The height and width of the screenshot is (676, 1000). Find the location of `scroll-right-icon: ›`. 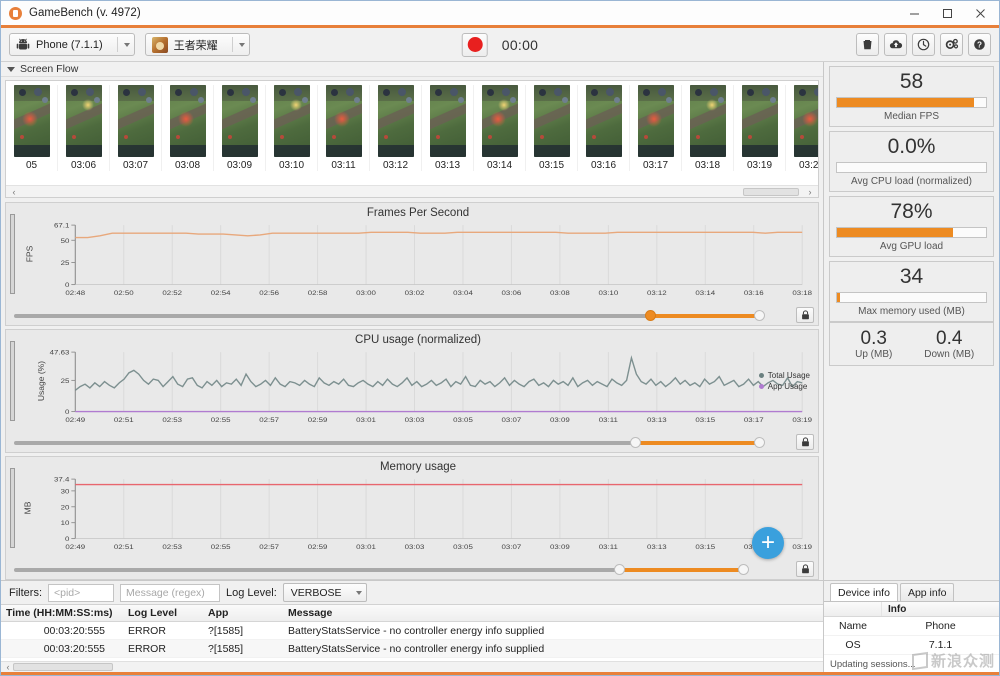

scroll-right-icon: › is located at coordinates (810, 192).